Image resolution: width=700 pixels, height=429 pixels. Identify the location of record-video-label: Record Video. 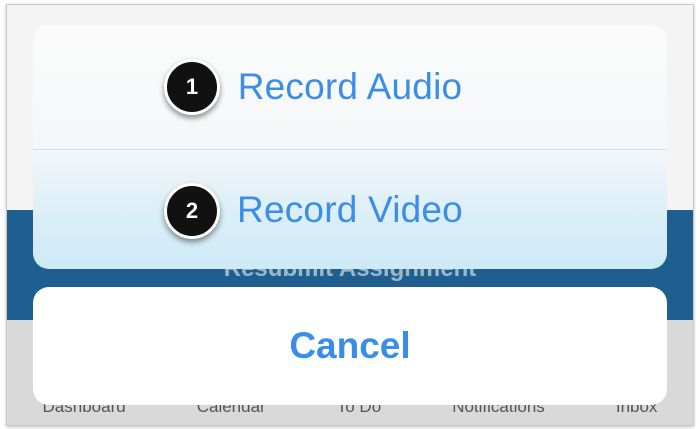
(350, 209).